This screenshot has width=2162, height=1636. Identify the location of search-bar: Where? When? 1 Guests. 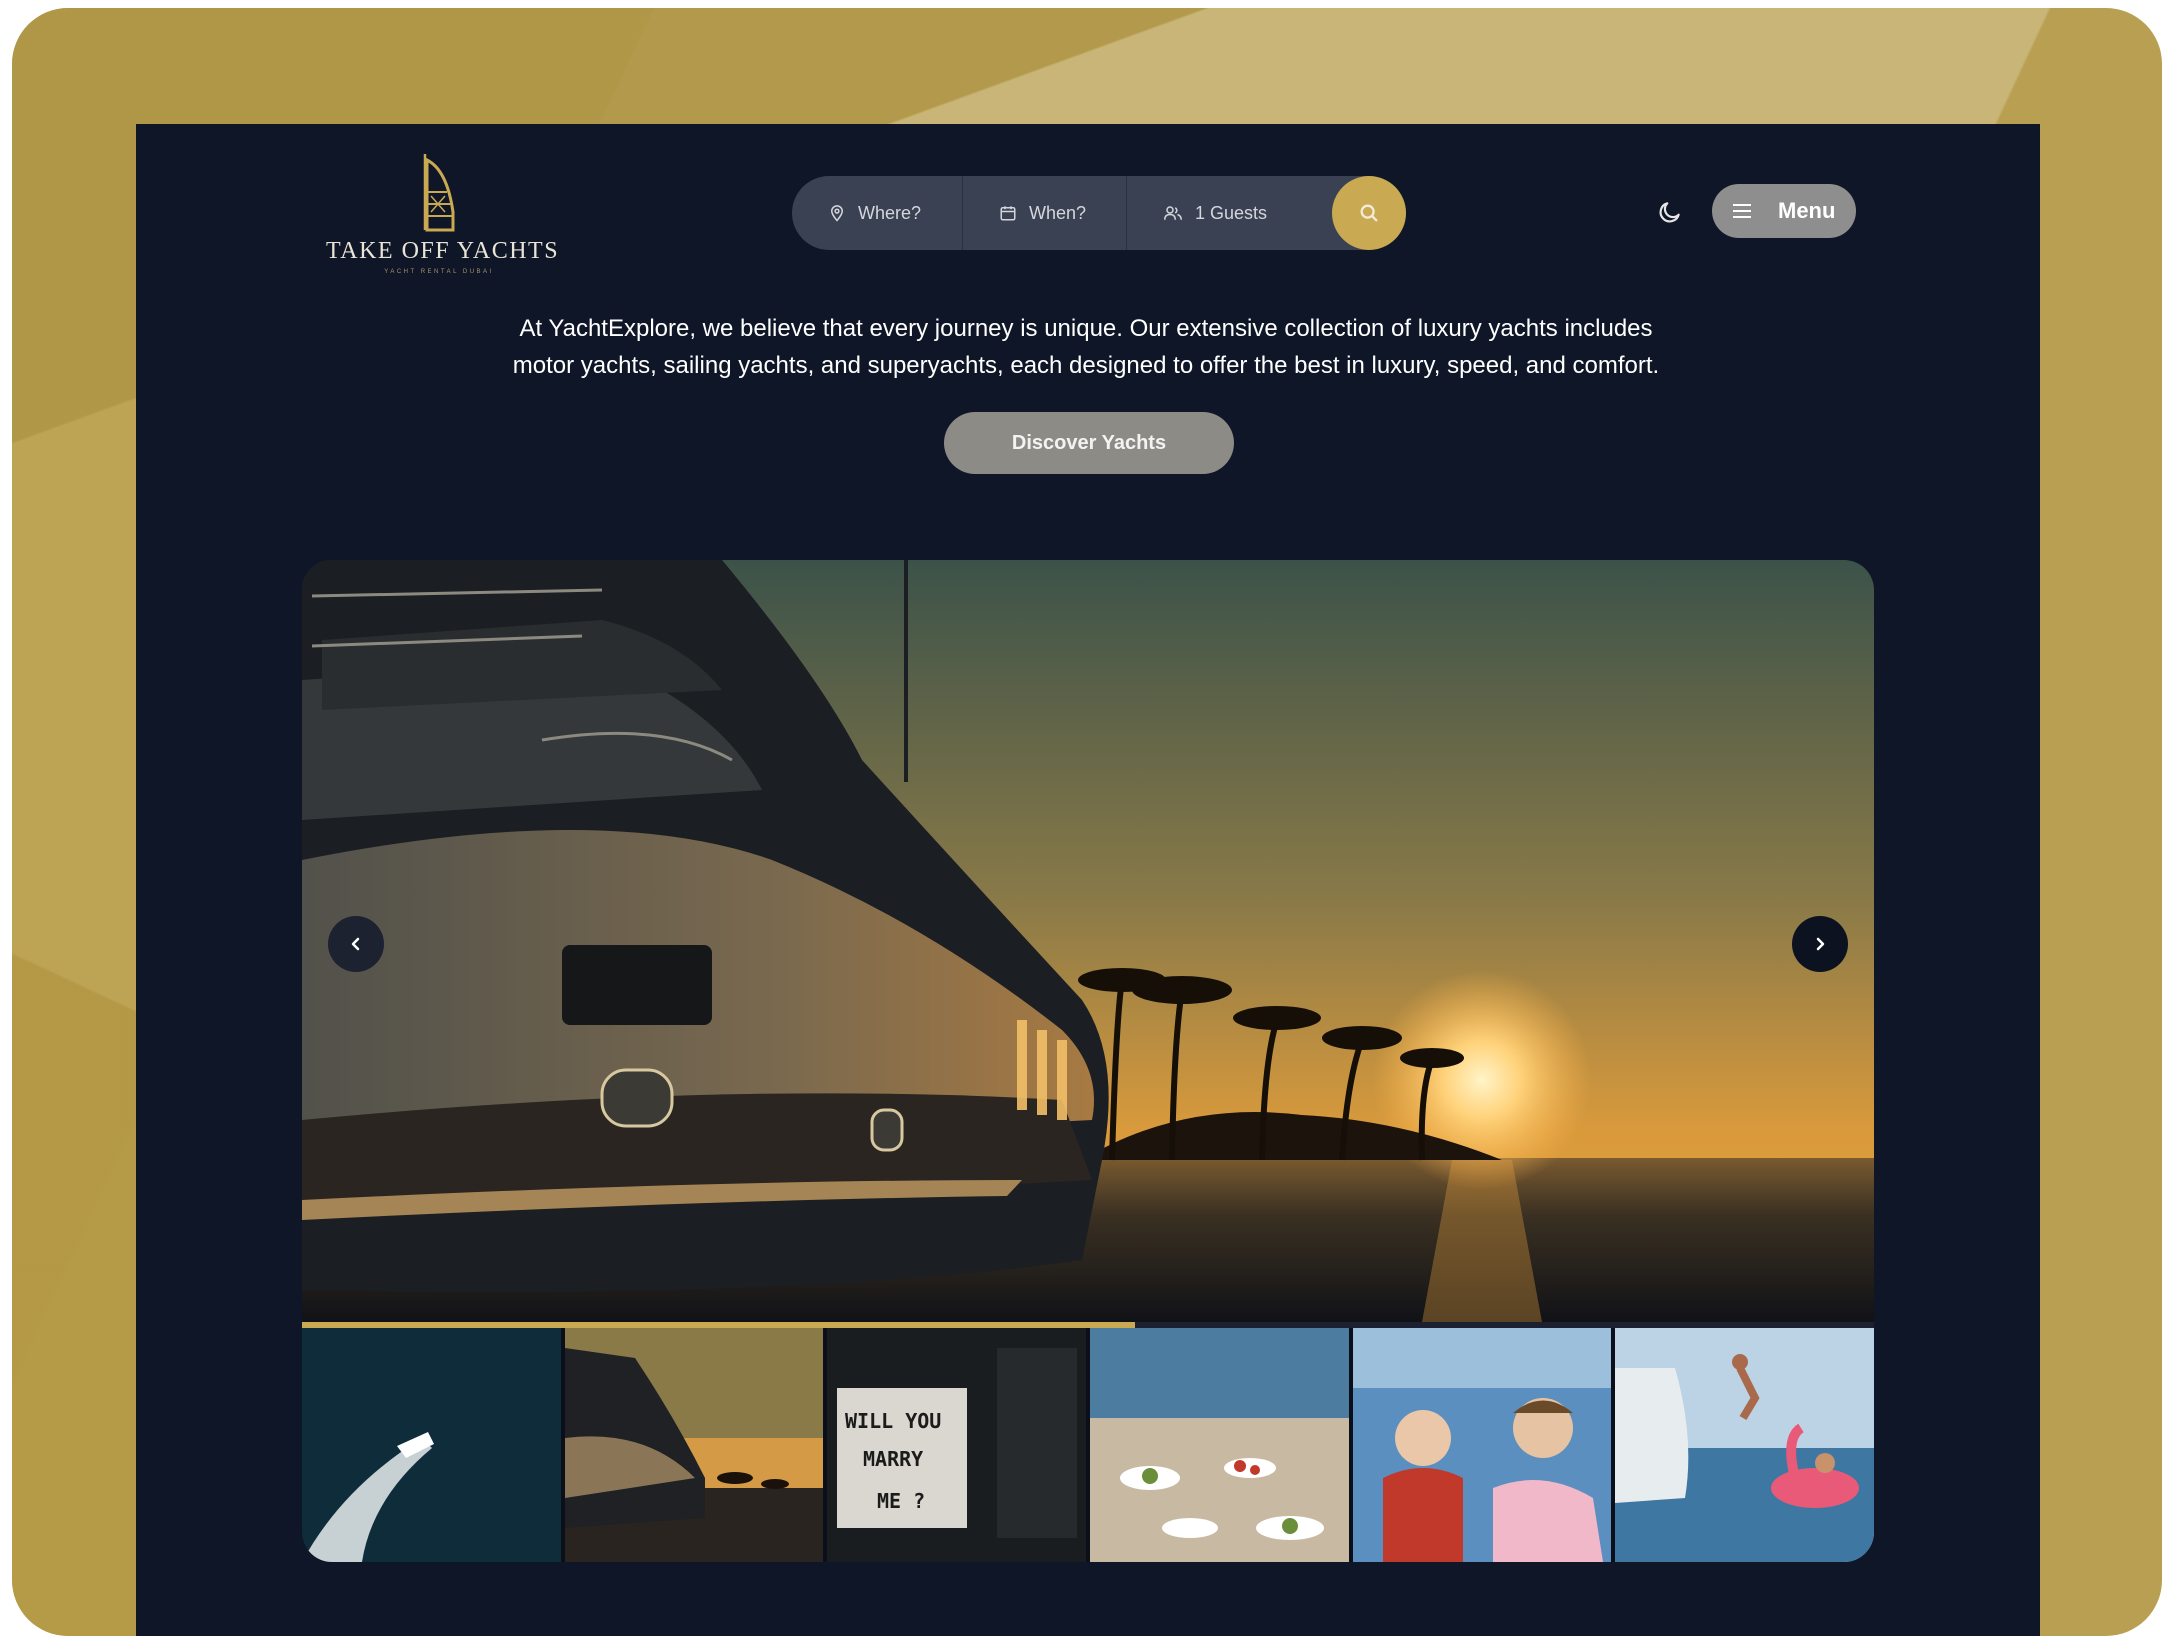
(1099, 213).